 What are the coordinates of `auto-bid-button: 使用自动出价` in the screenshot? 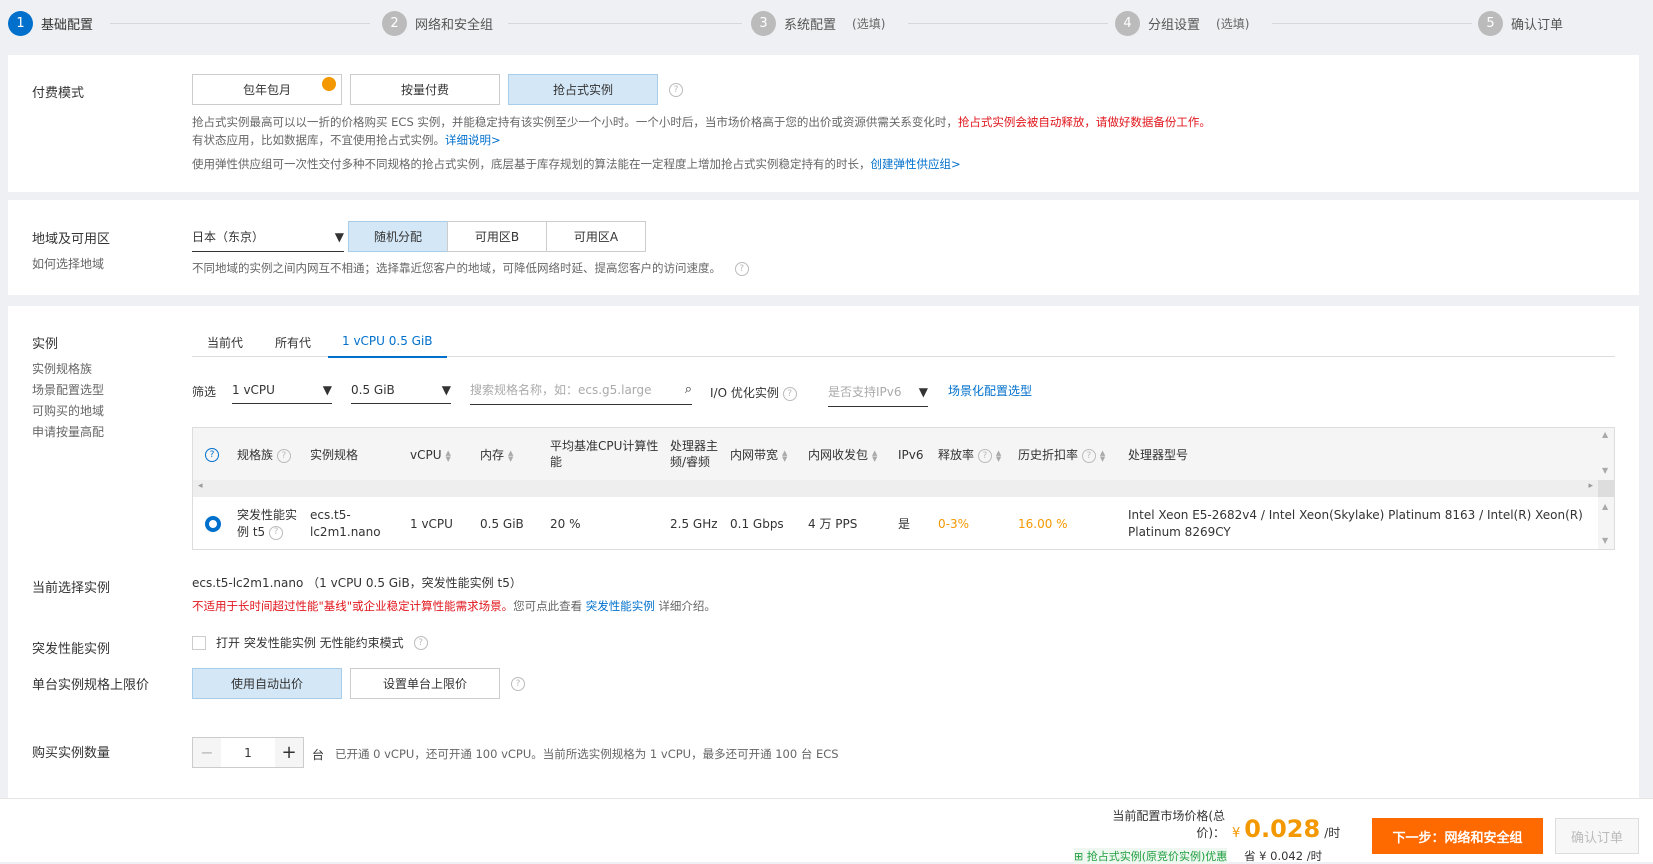 It's located at (267, 683).